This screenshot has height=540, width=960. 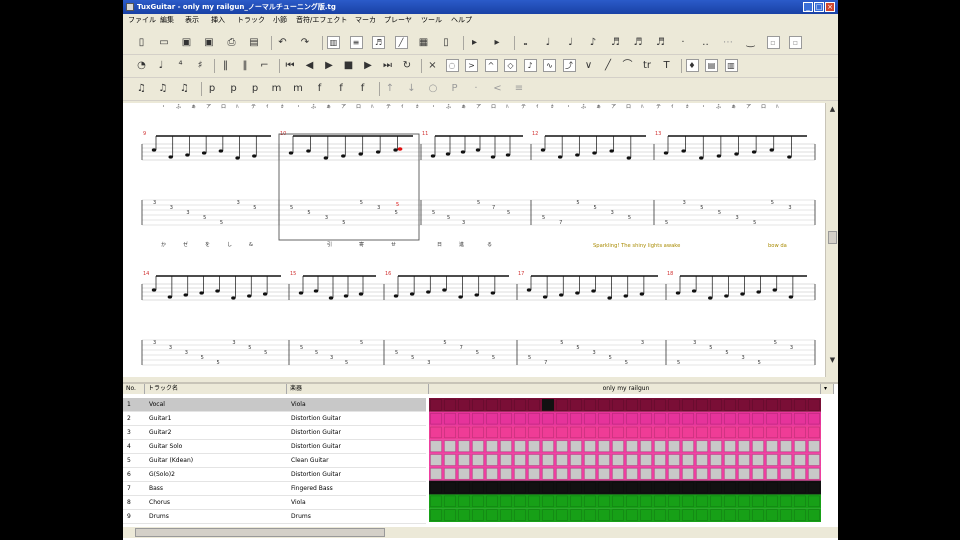 I want to click on eighth-note-icon: ♪, so click(x=593, y=42).